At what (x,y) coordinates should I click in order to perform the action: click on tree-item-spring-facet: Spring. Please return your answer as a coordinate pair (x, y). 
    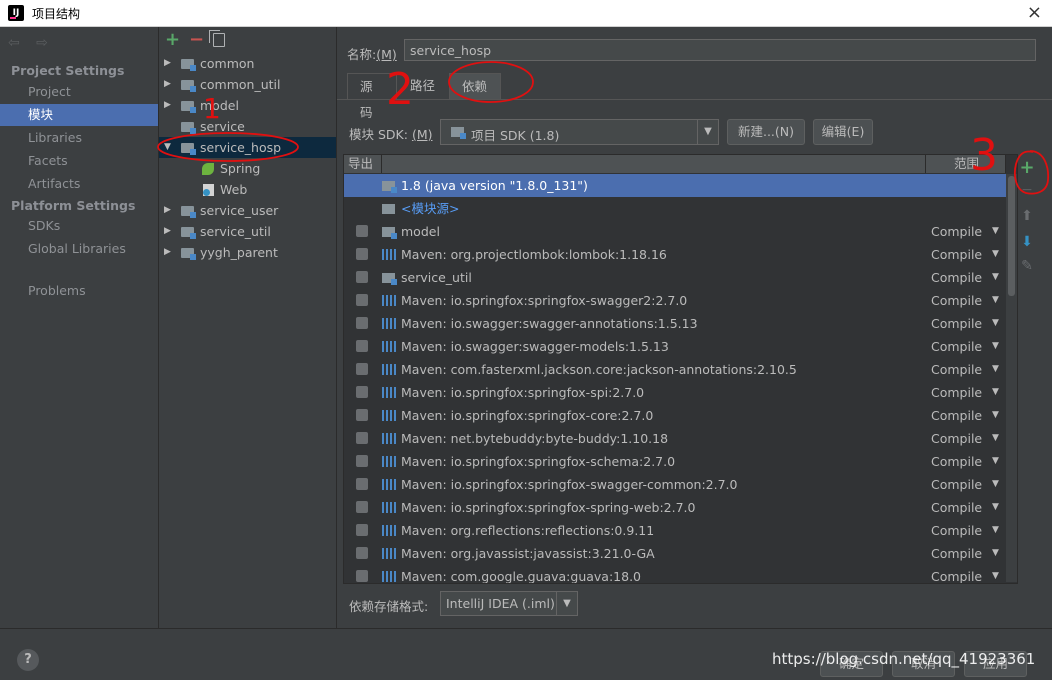
    Looking at the image, I should click on (247, 168).